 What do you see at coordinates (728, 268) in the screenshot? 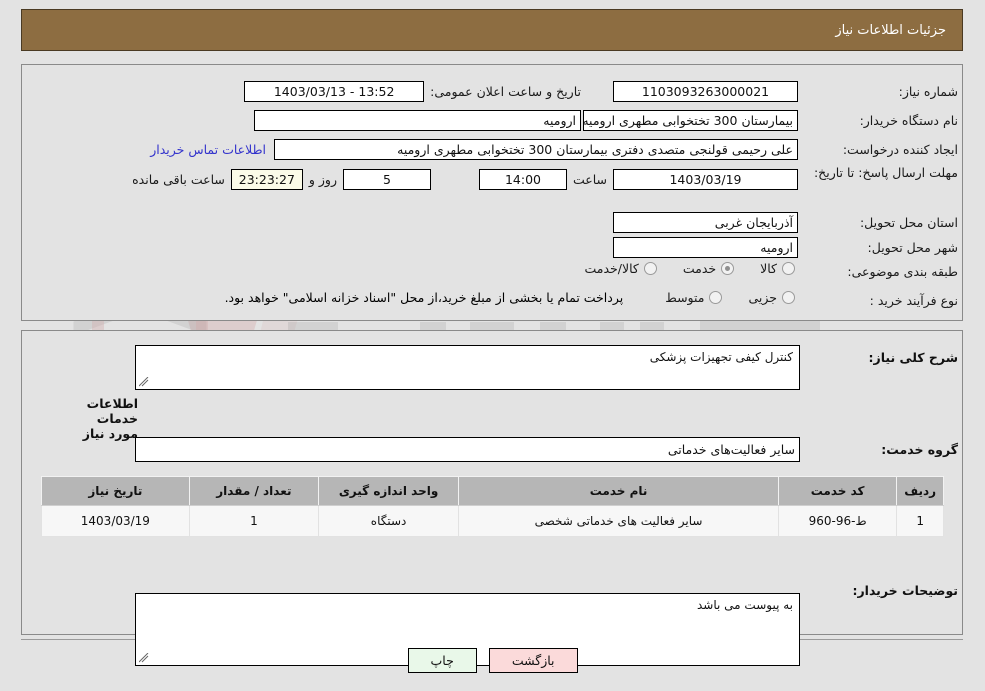
I see `radio-icon-khedmat` at bounding box center [728, 268].